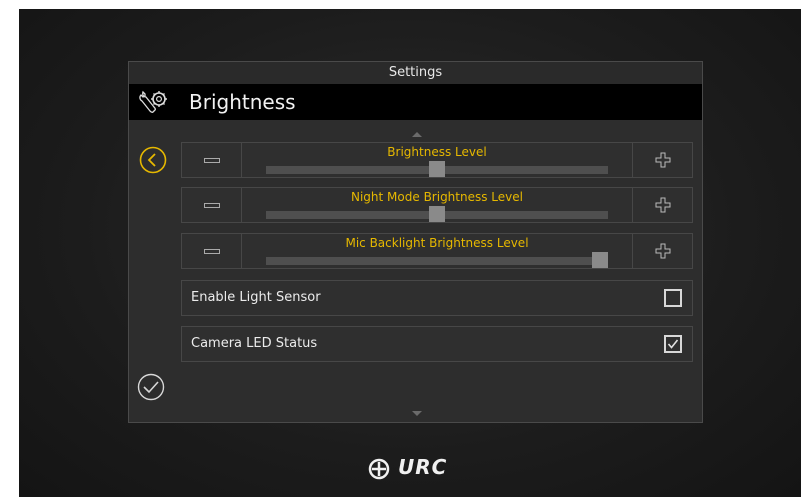  I want to click on slider-label: Mic Backlight Brightness Level, so click(437, 243).